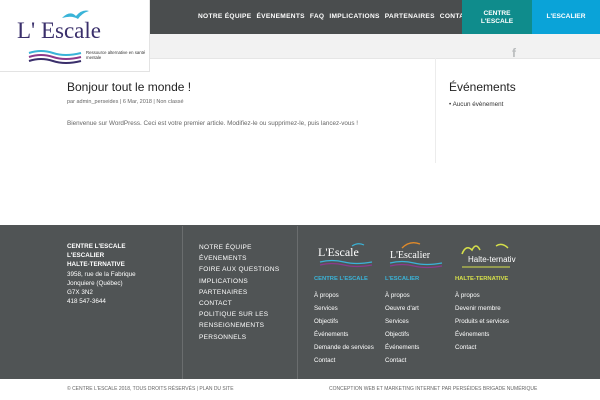 This screenshot has height=400, width=600. I want to click on sidebar-item-label: Aucun évènement, so click(478, 104).